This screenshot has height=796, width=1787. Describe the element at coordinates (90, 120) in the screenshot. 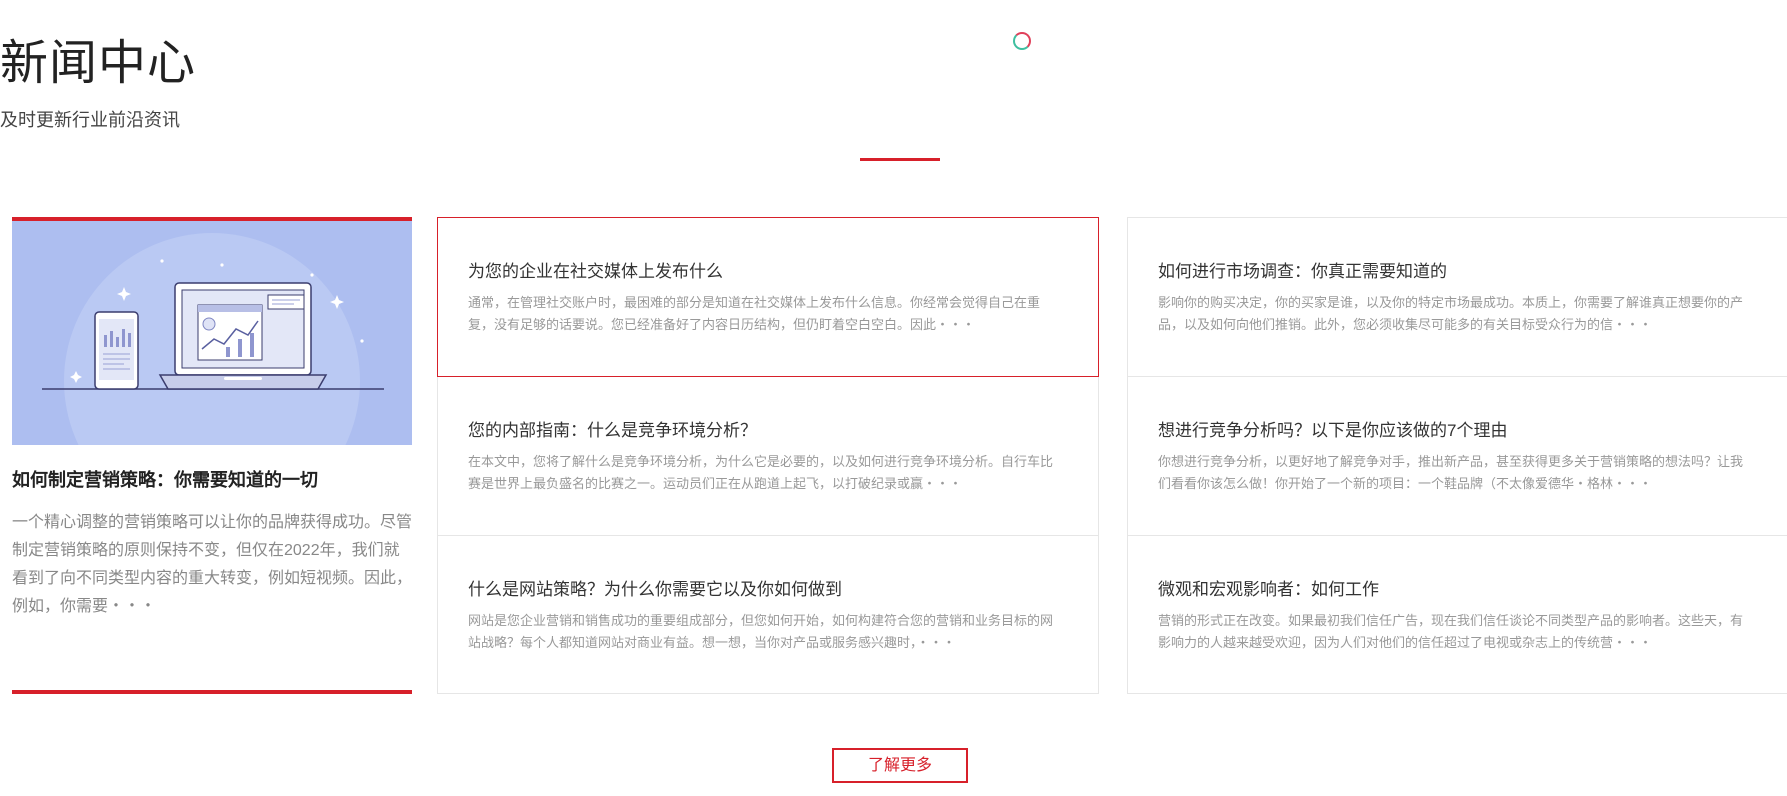

I see `page-subtitle: 及时更新行业前沿资讯` at that location.